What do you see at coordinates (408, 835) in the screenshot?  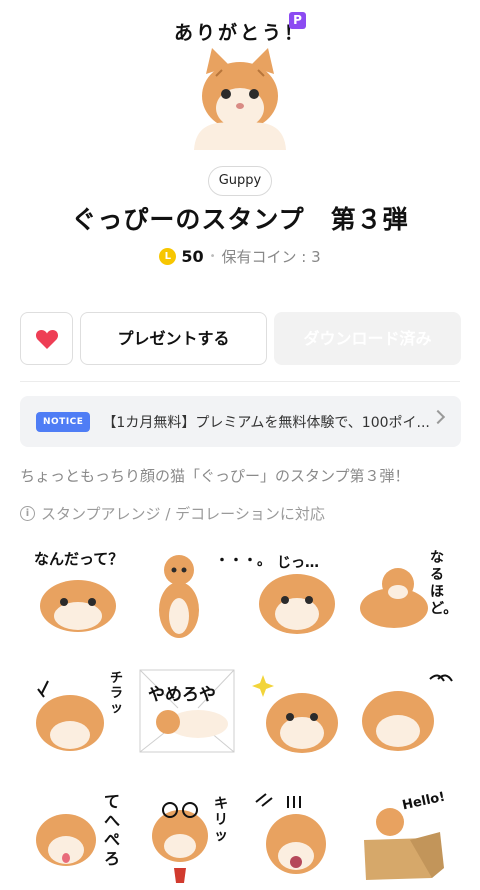 I see `stamp-item: Hello!` at bounding box center [408, 835].